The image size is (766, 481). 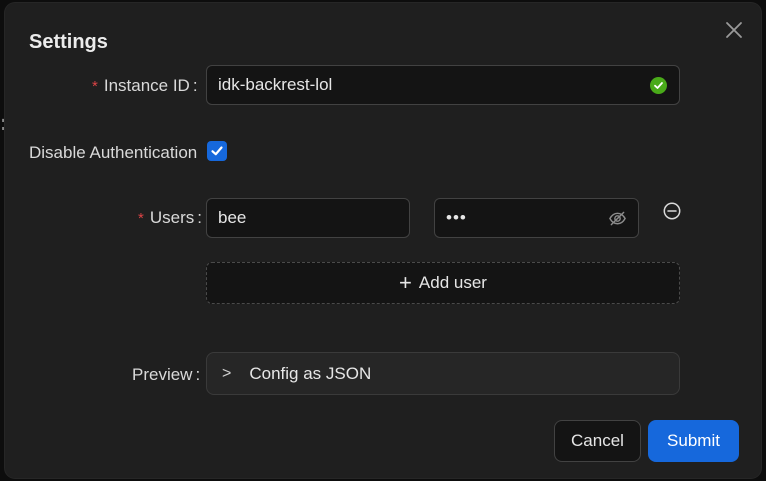 I want to click on users-label-text: Users, so click(x=172, y=217).